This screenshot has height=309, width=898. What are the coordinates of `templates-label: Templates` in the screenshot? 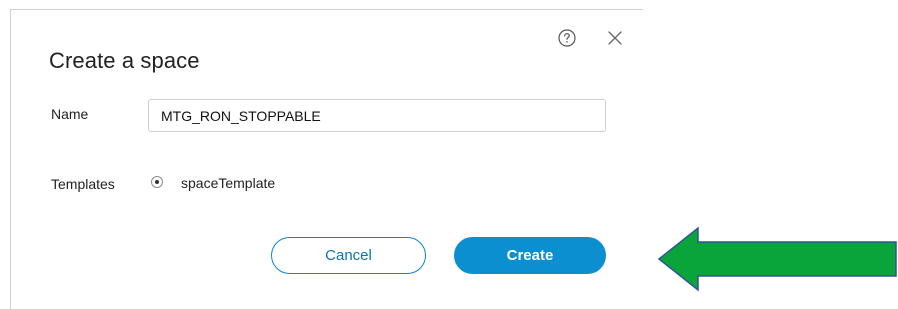 It's located at (83, 184).